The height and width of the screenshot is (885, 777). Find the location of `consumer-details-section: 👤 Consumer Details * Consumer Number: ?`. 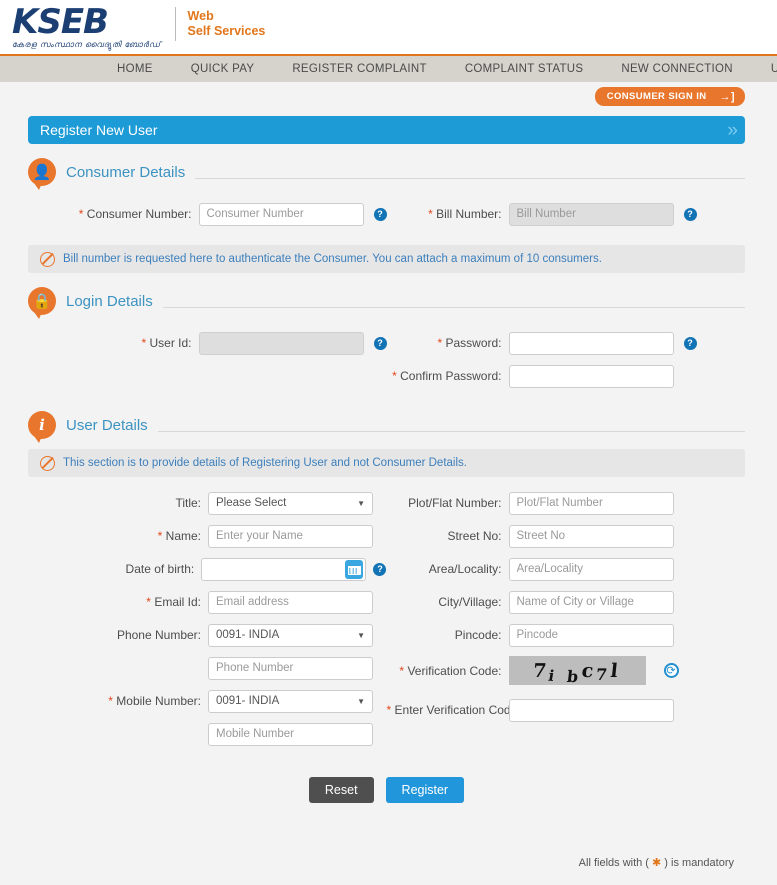

consumer-details-section: 👤 Consumer Details * Consumer Number: ? is located at coordinates (386, 189).